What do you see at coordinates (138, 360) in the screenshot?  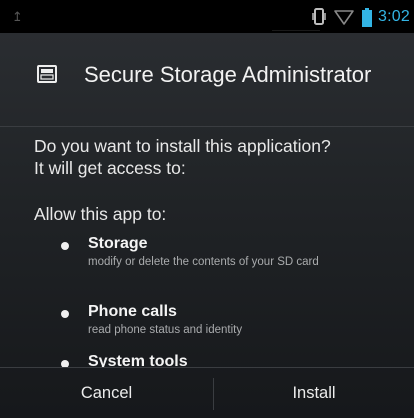 I see `permission-name: System tools` at bounding box center [138, 360].